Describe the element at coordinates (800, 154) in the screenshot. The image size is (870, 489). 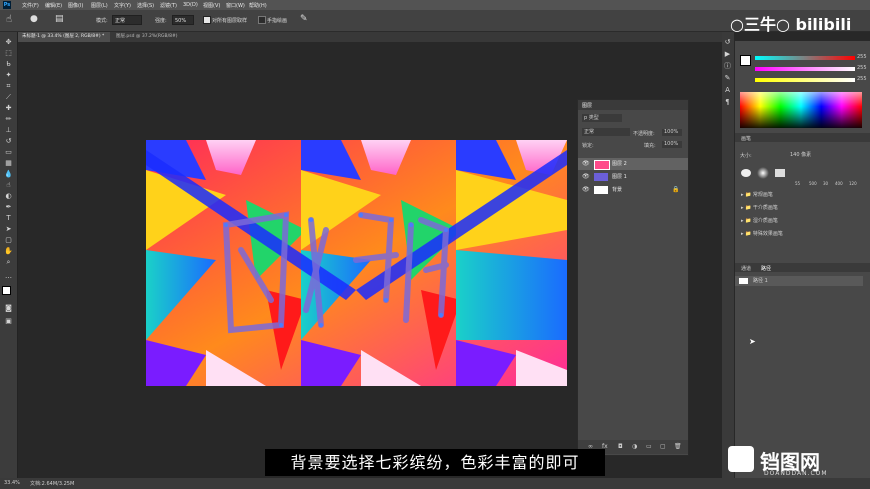
I see `brush-size-value: 140 像素` at that location.